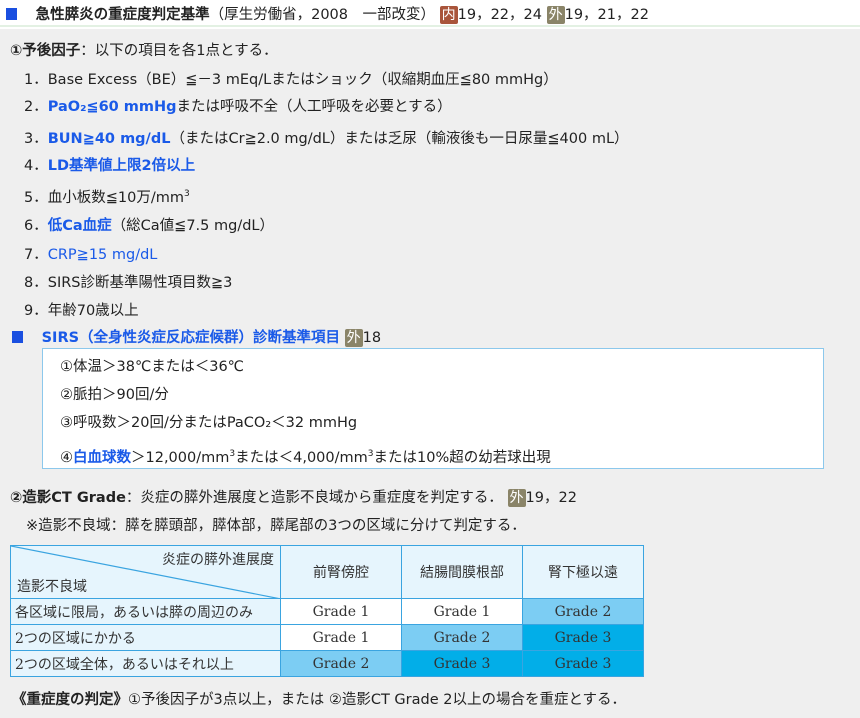  What do you see at coordinates (322, 15) in the screenshot?
I see `source: （厚生労働省，2008 一部改変）` at bounding box center [322, 15].